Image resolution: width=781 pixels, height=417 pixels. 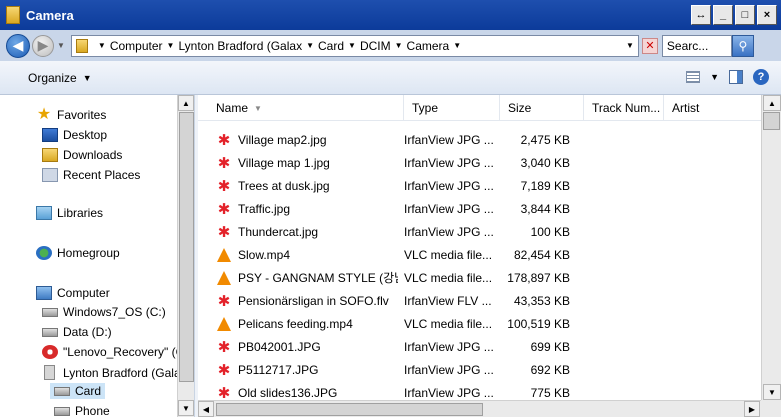 What do you see at coordinates (745, 15) in the screenshot?
I see `maximize-button: □` at bounding box center [745, 15].